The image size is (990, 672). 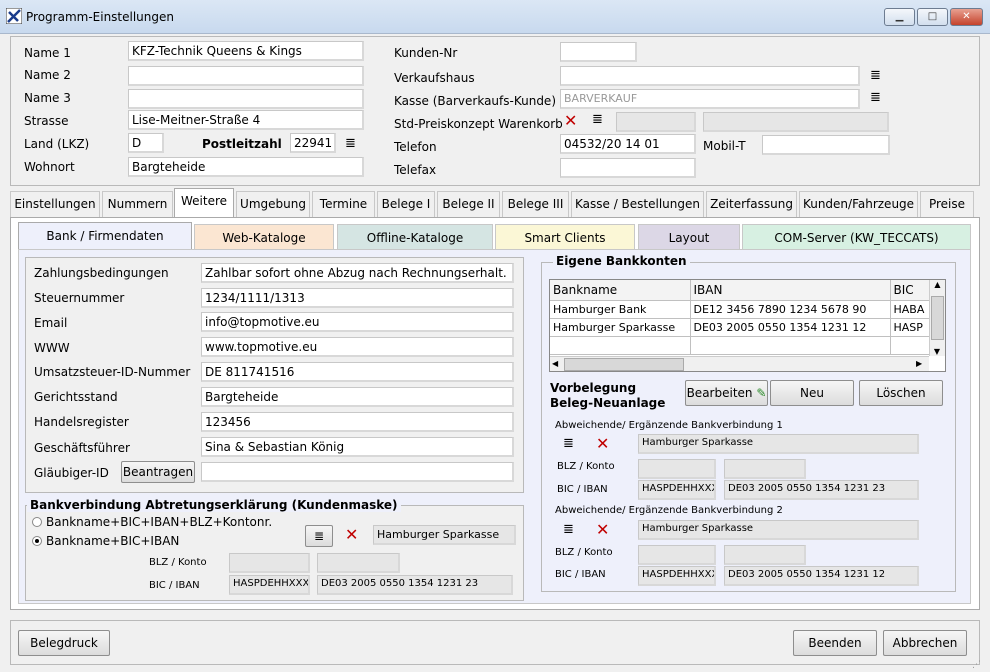 What do you see at coordinates (55, 204) in the screenshot?
I see `tab-einstellungen: Einstellungen` at bounding box center [55, 204].